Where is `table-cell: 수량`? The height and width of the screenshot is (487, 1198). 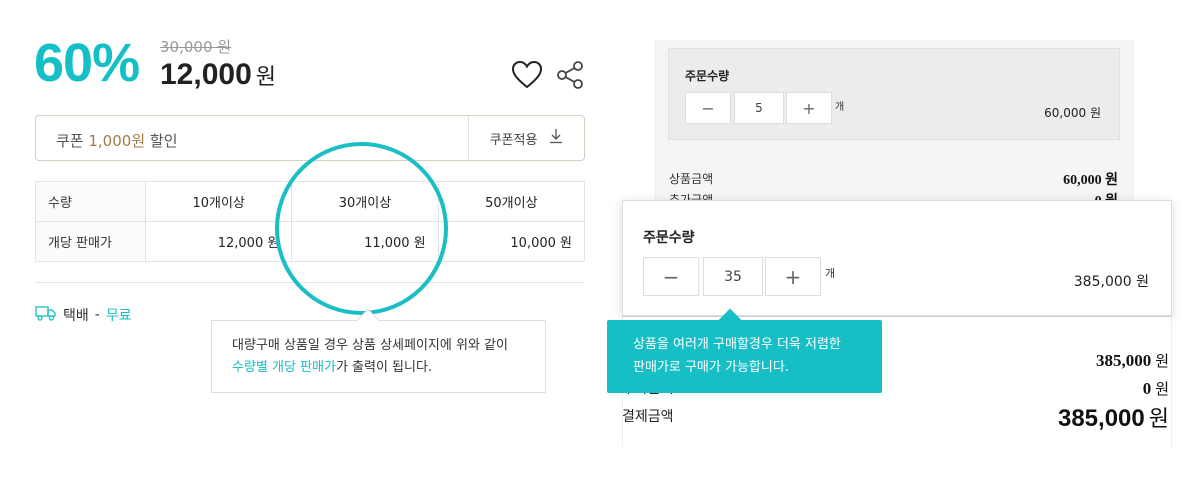 table-cell: 수량 is located at coordinates (90, 201).